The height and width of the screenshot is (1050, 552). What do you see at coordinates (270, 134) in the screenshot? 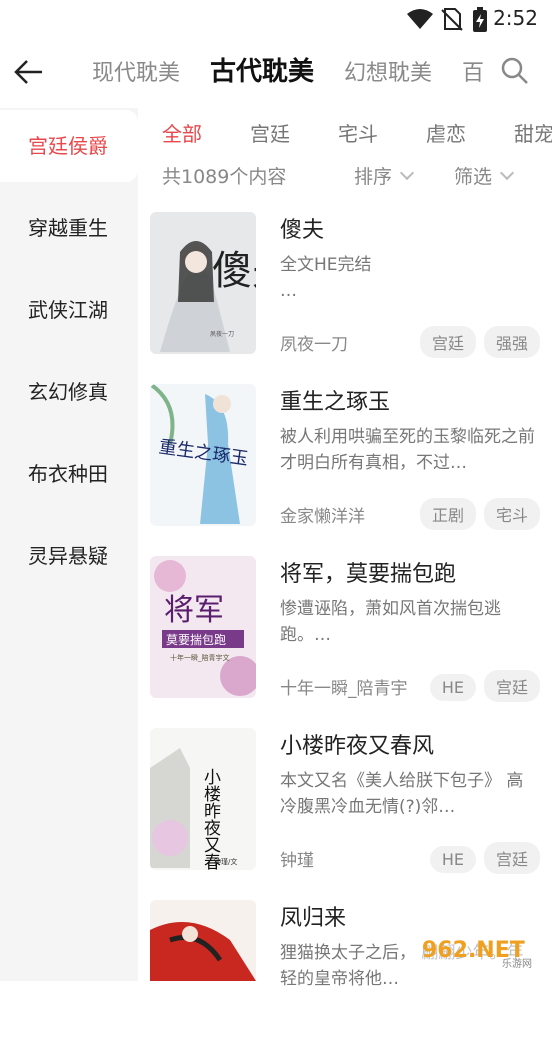
I see `subtab-2: 宫廷` at bounding box center [270, 134].